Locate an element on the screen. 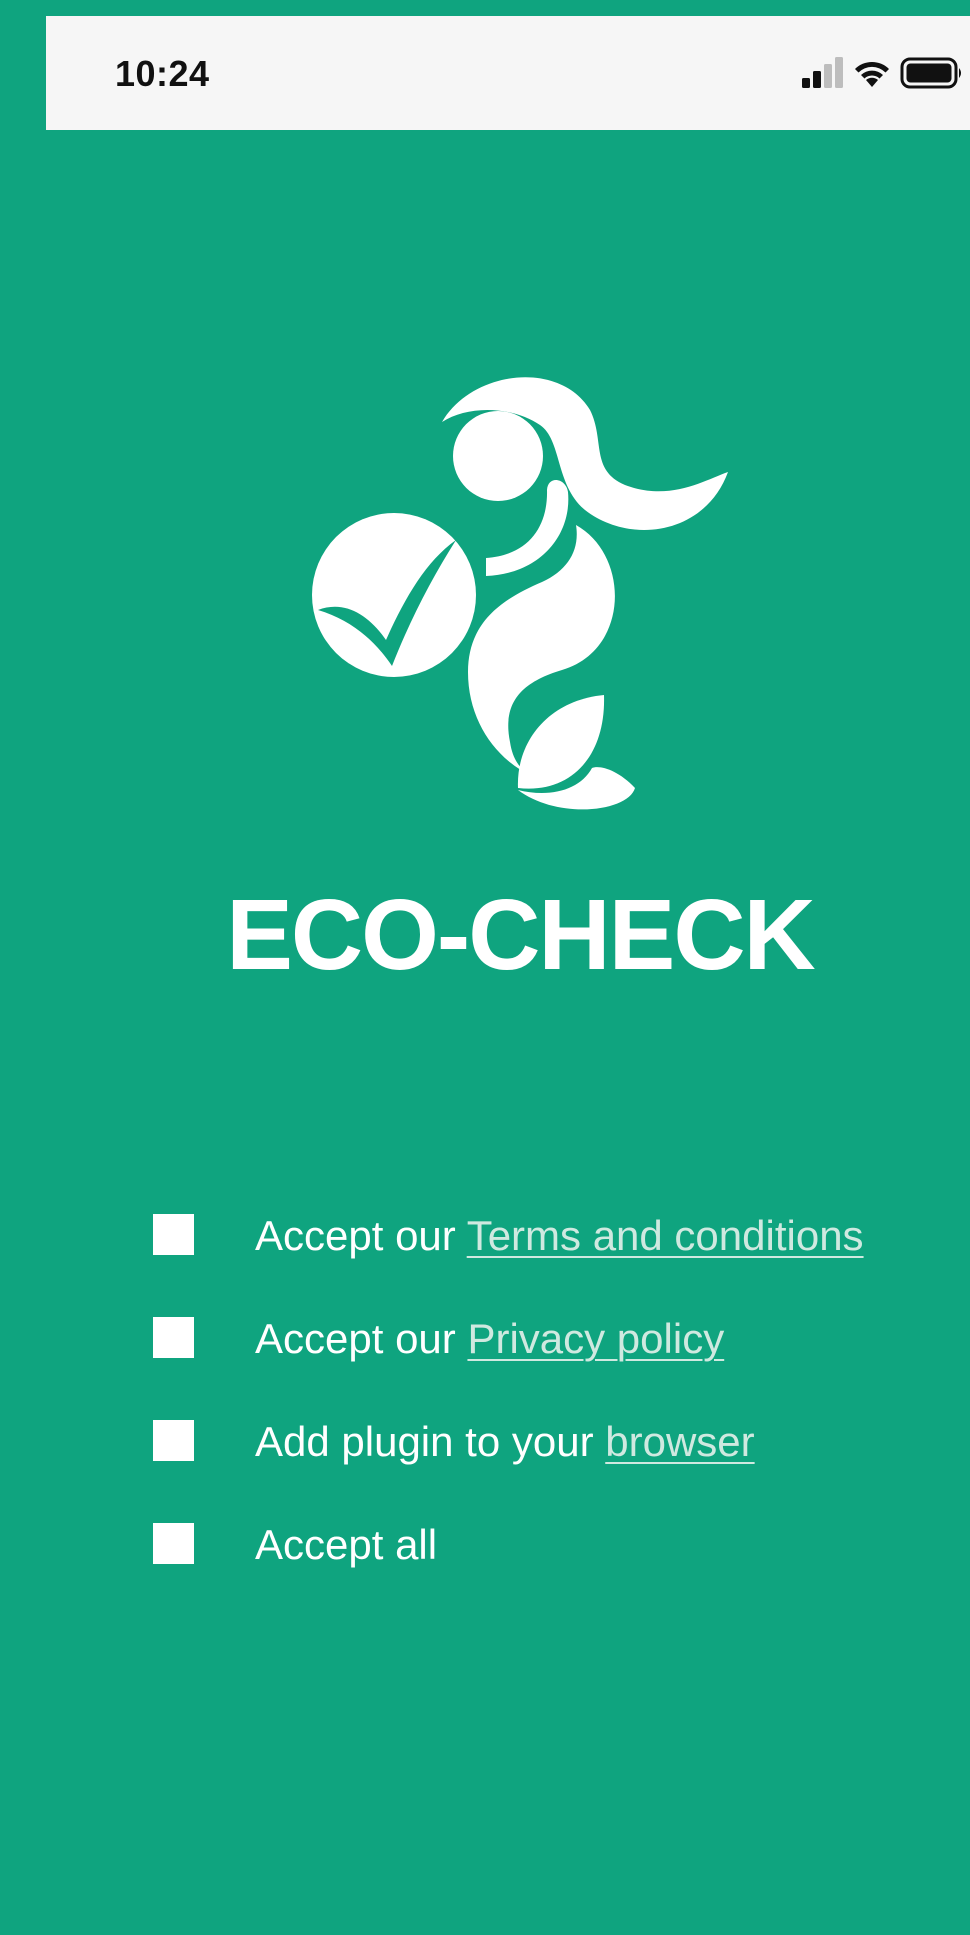  consent-plugin-label: Add plugin to your browser is located at coordinates (505, 1442).